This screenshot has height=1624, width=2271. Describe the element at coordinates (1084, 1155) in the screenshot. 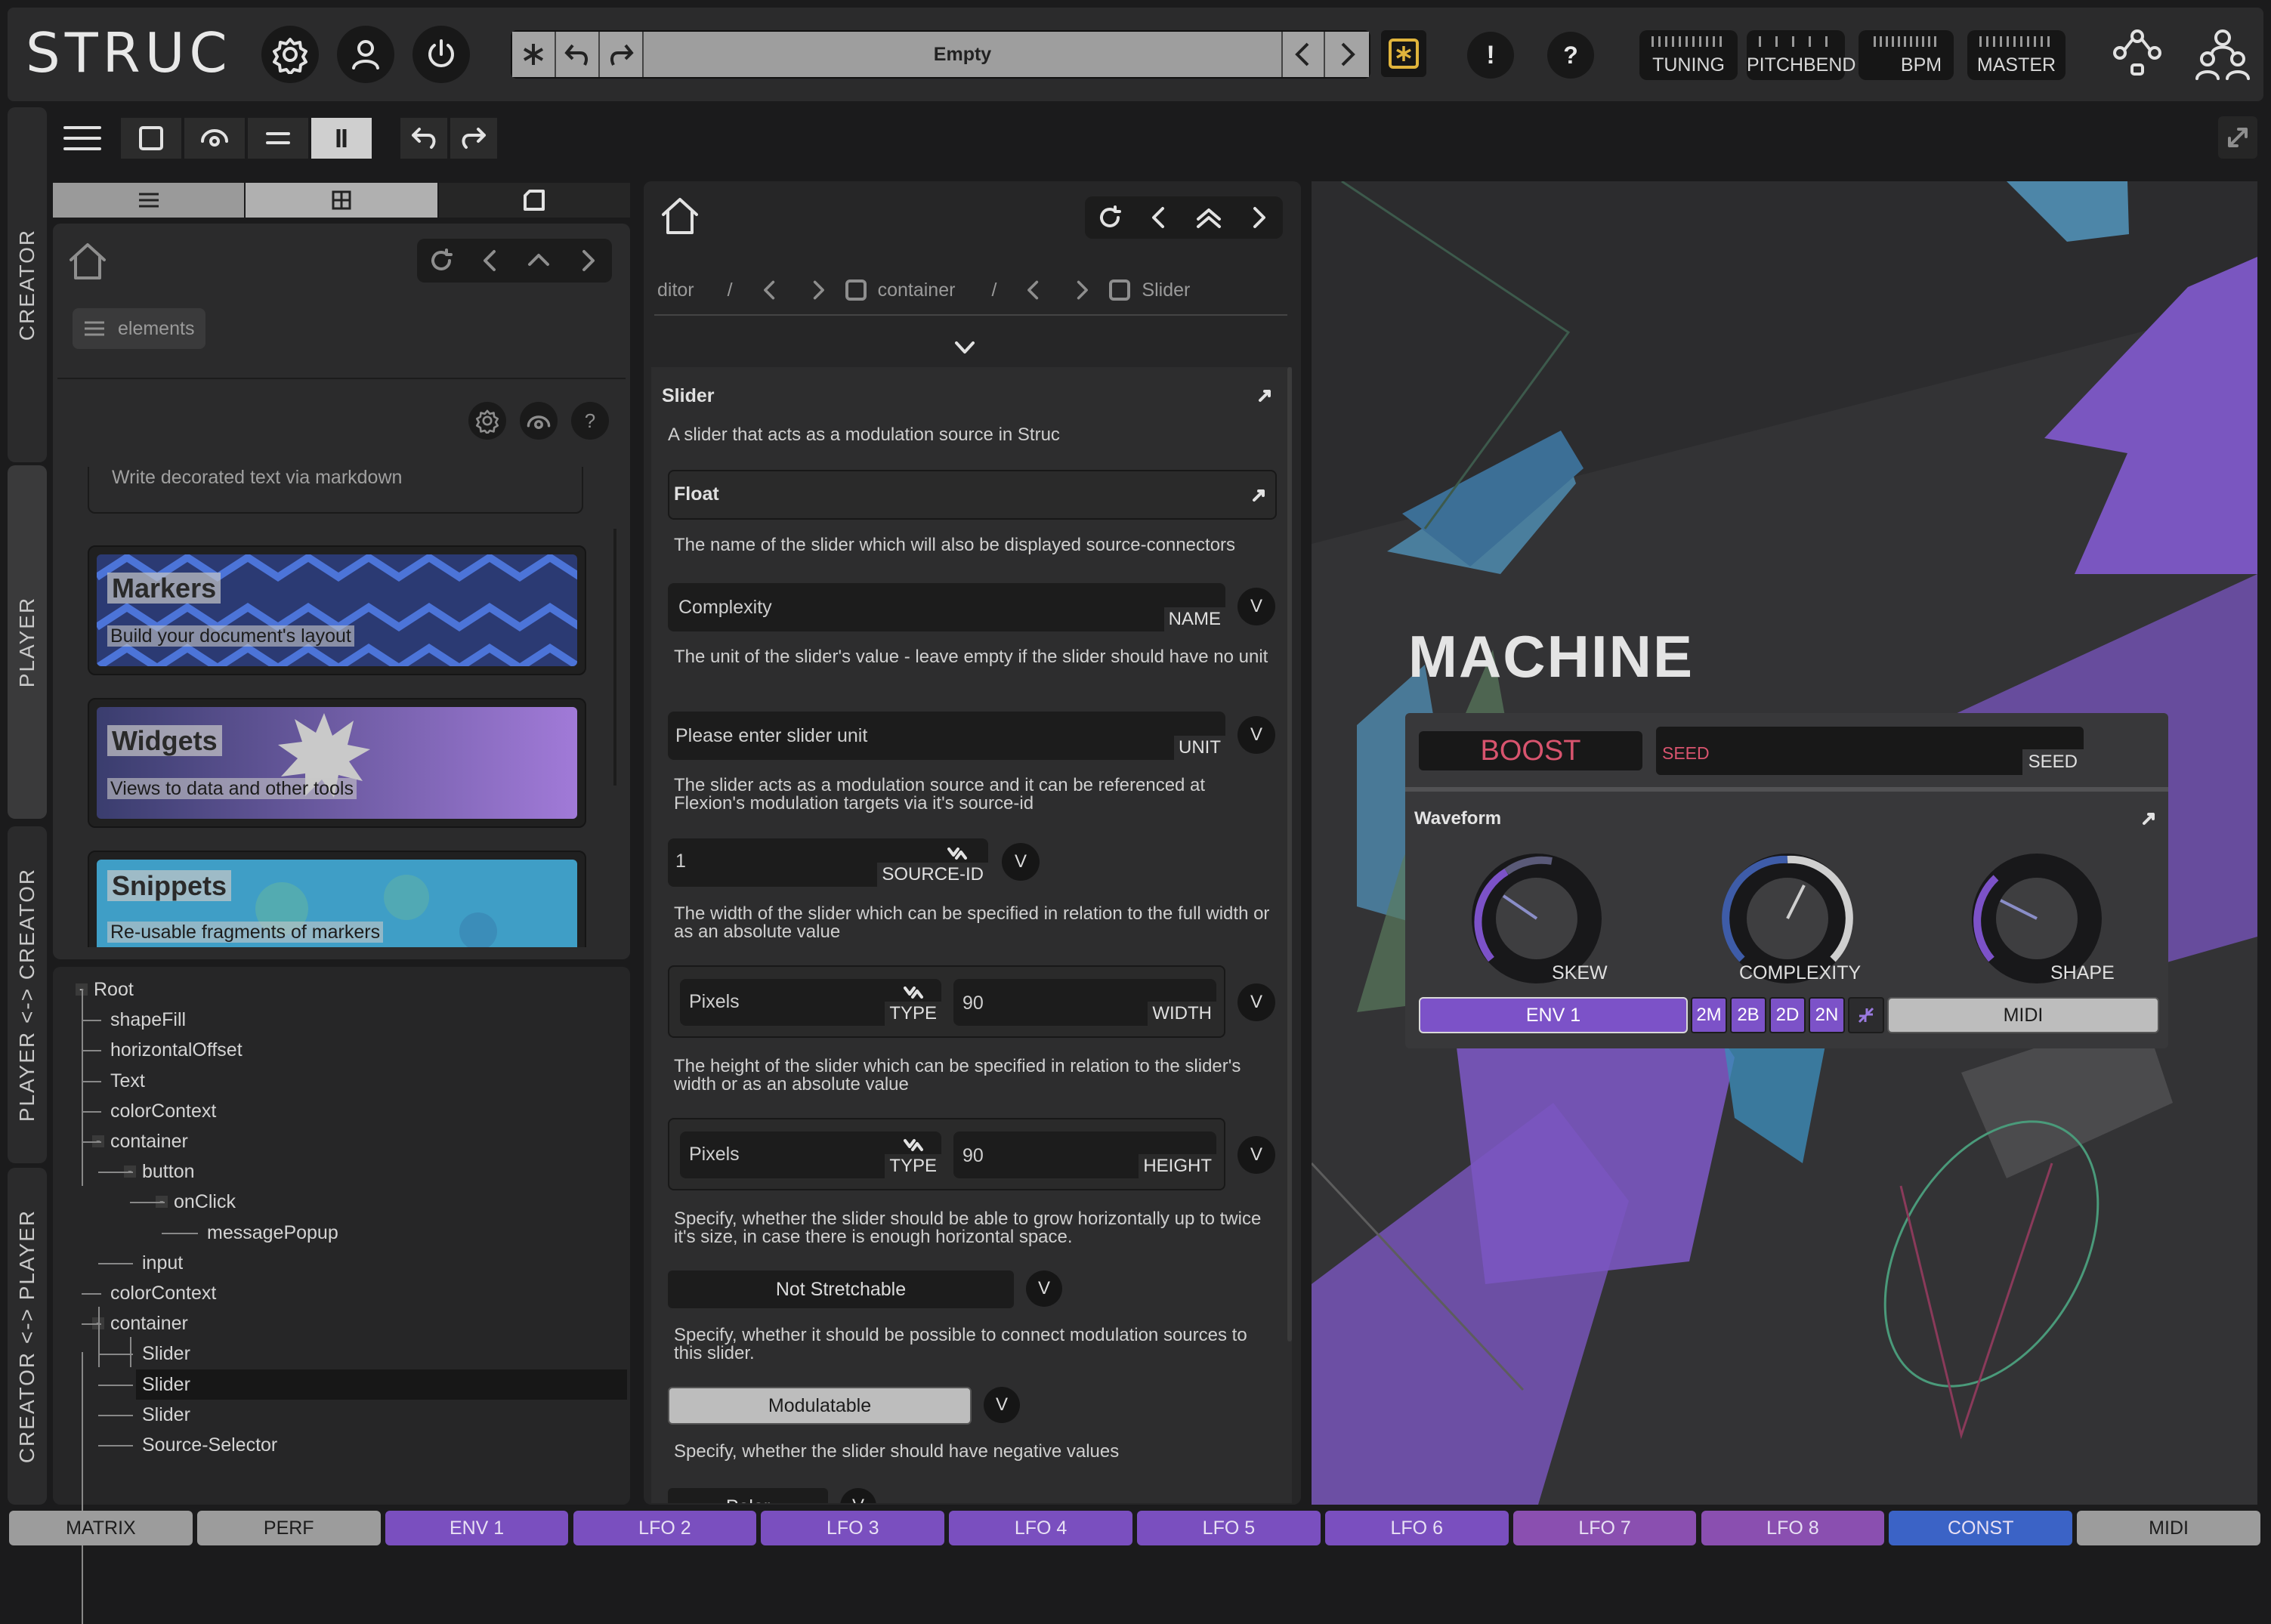

I see `height-value-field: 90 HEIGHT` at that location.